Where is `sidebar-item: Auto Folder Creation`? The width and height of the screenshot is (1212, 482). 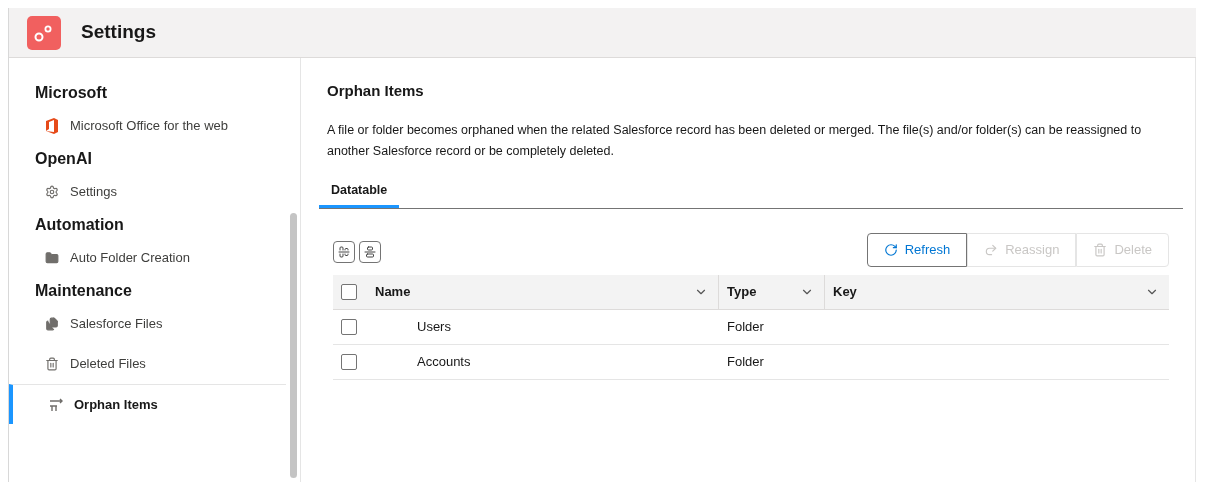 sidebar-item: Auto Folder Creation is located at coordinates (147, 258).